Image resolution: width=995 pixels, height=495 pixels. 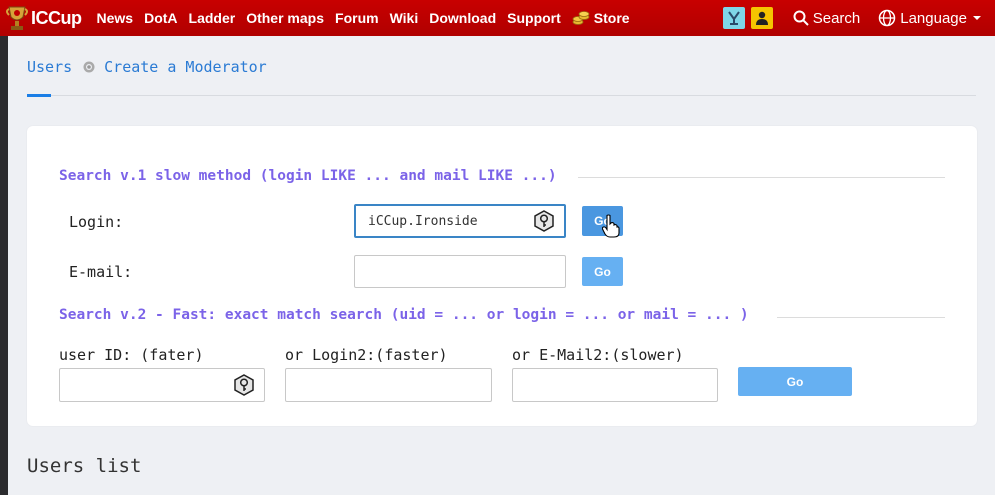 I want to click on nav-store: Store, so click(x=601, y=18).